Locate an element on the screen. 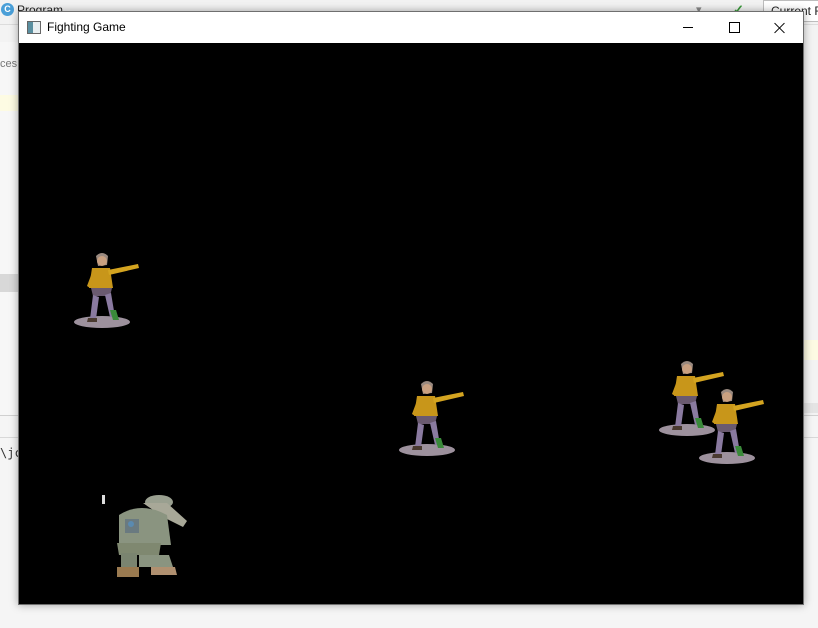 The width and height of the screenshot is (818, 628). ide-logo-icon: C is located at coordinates (7, 9).